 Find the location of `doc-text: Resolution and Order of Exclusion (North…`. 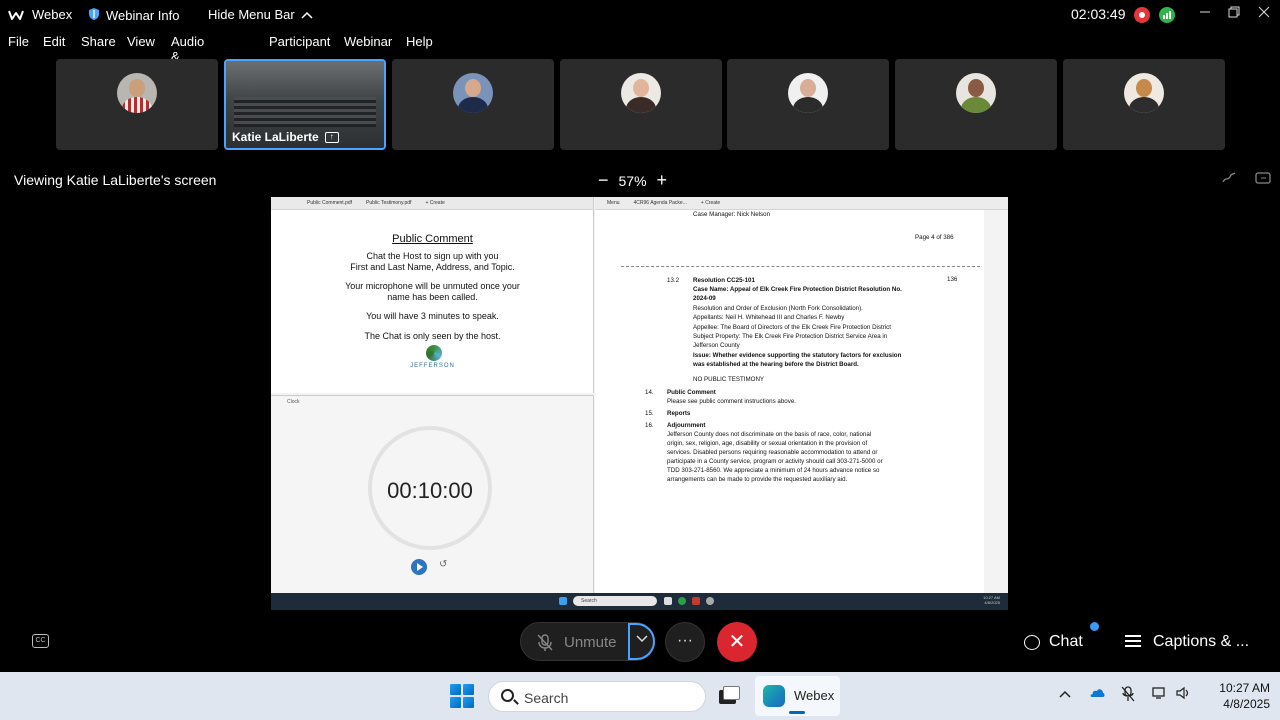

doc-text: Resolution and Order of Exclusion (North… is located at coordinates (778, 308).